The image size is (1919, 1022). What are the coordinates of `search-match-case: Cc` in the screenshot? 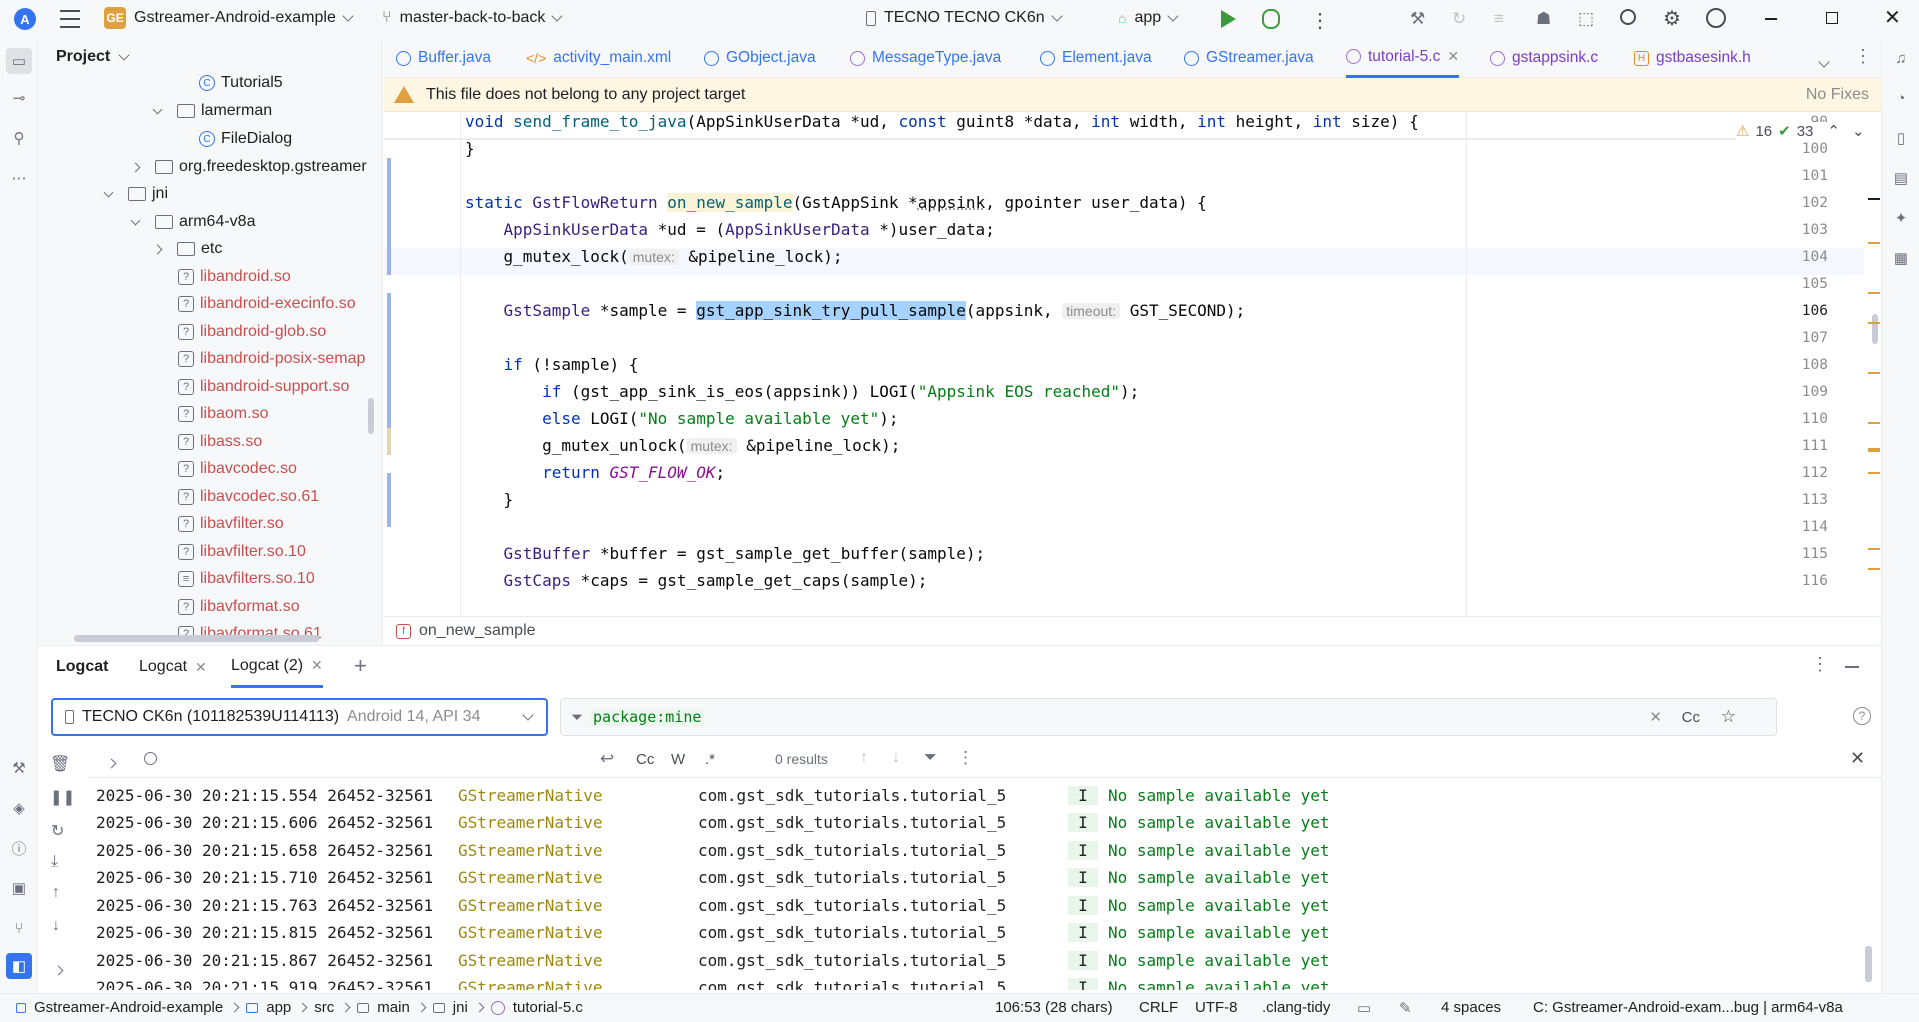 It's located at (645, 759).